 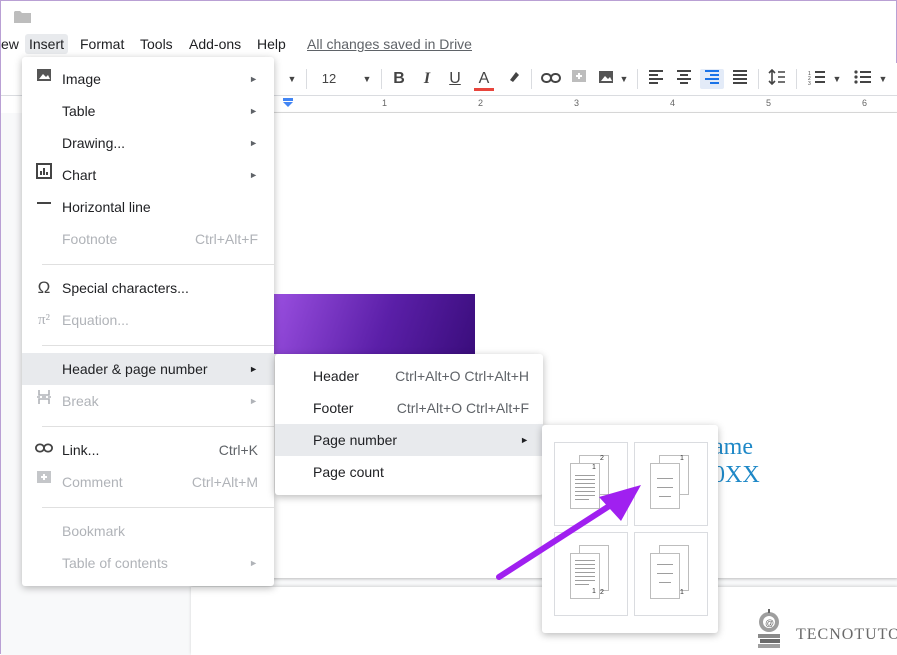 What do you see at coordinates (148, 207) in the screenshot?
I see `menu-item-horizontal-line: Horizontal line` at bounding box center [148, 207].